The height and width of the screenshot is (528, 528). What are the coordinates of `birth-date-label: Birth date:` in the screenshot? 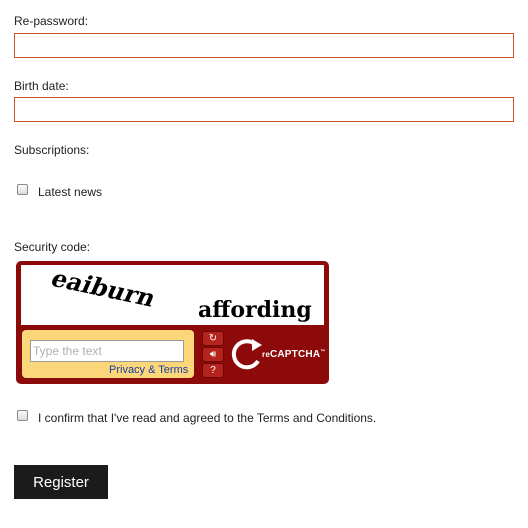 It's located at (41, 86).